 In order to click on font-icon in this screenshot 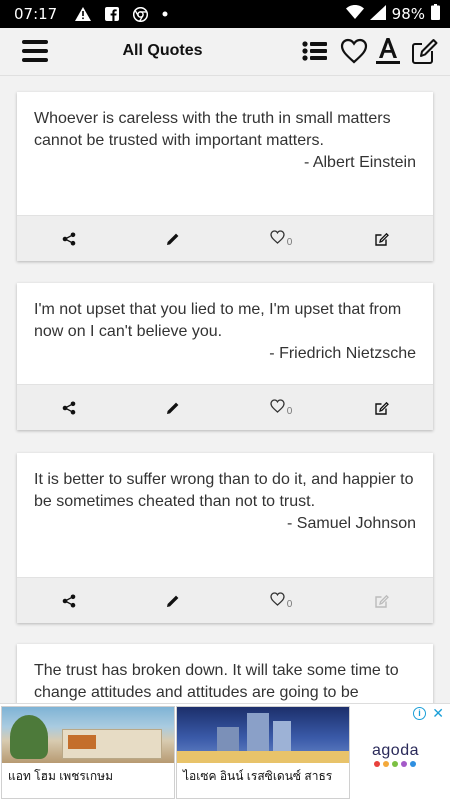, I will do `click(388, 51)`.